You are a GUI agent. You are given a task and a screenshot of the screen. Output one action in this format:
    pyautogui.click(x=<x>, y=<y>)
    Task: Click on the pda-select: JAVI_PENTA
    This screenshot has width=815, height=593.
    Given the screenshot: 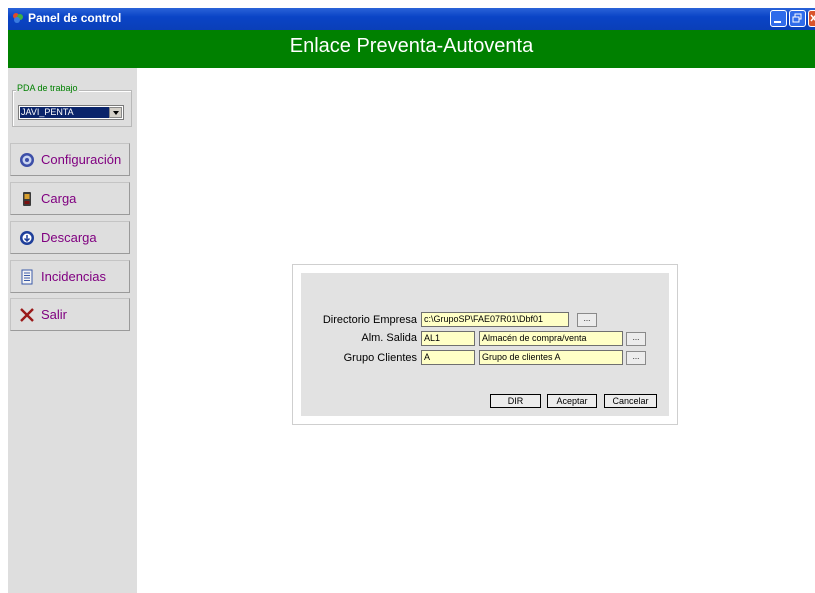 What is the action you would take?
    pyautogui.click(x=71, y=112)
    